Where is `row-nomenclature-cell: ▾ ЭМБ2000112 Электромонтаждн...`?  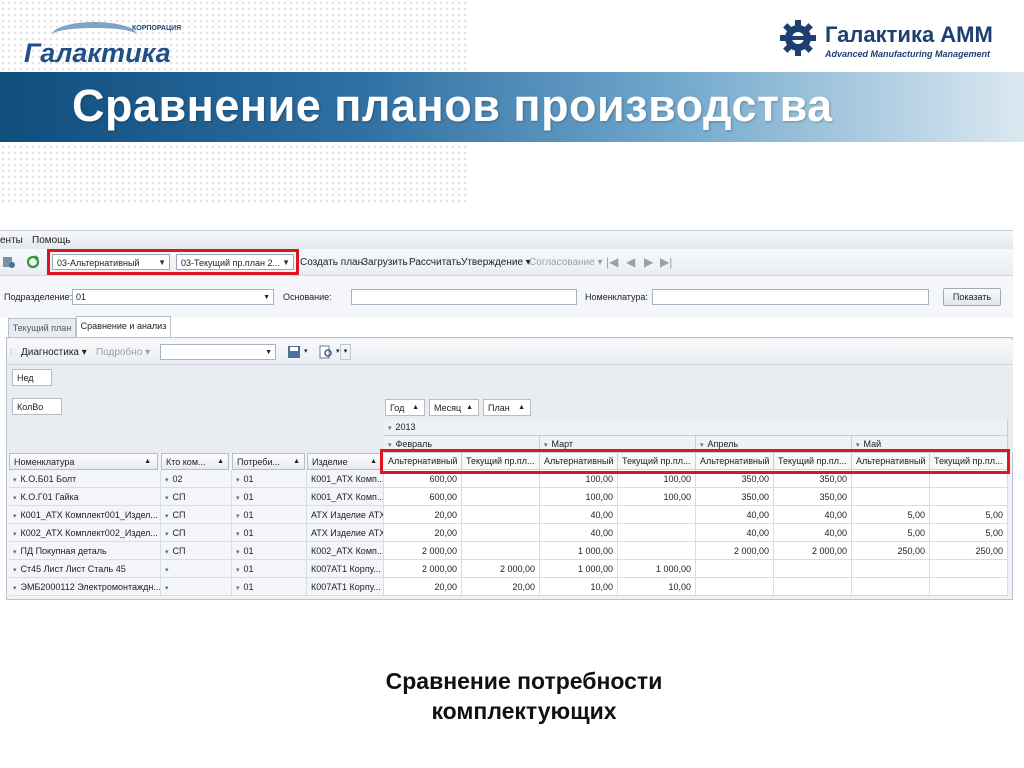 row-nomenclature-cell: ▾ ЭМБ2000112 Электромонтаждн... is located at coordinates (85, 587).